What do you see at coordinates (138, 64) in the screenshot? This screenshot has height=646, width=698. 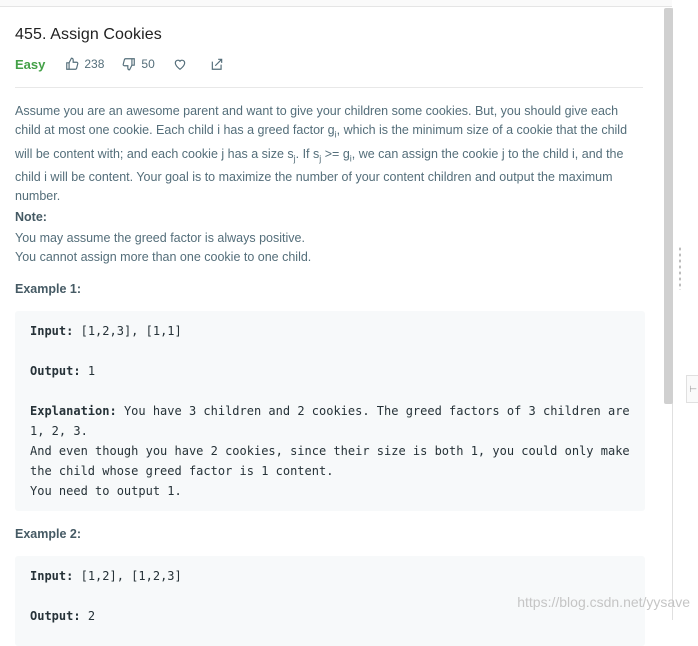 I see `dislike-button: 50` at bounding box center [138, 64].